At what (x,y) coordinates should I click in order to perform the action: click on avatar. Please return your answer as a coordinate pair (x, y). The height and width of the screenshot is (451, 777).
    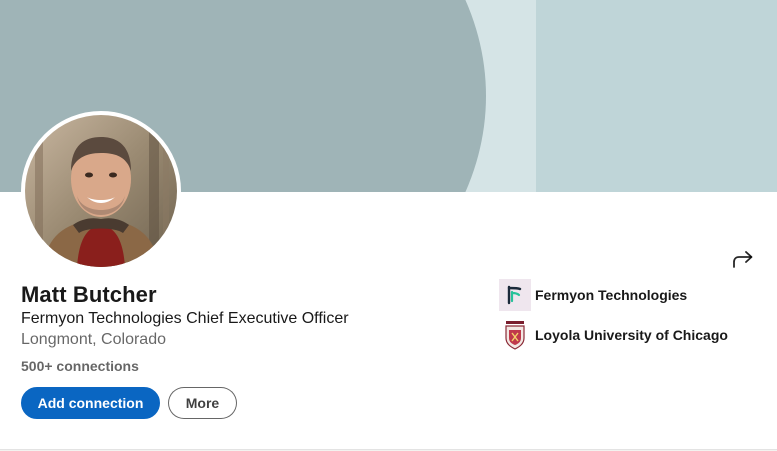
    Looking at the image, I should click on (101, 191).